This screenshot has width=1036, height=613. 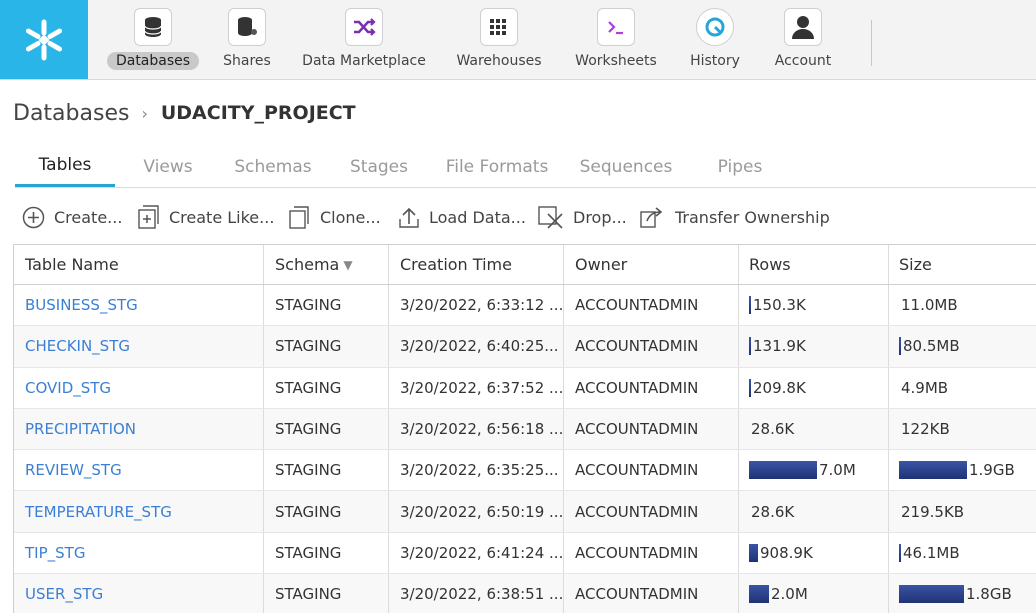 I want to click on table-name-link: COVID_STG, so click(x=68, y=388).